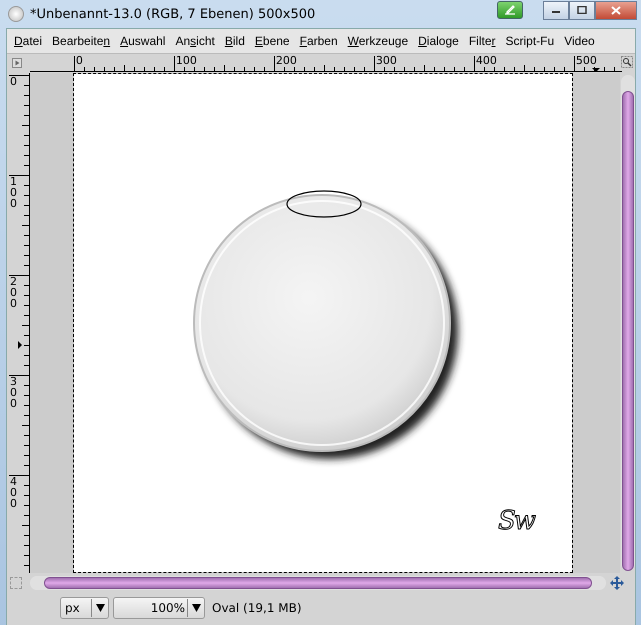 This screenshot has height=625, width=641. I want to click on menu-item: Script-Fu, so click(530, 41).